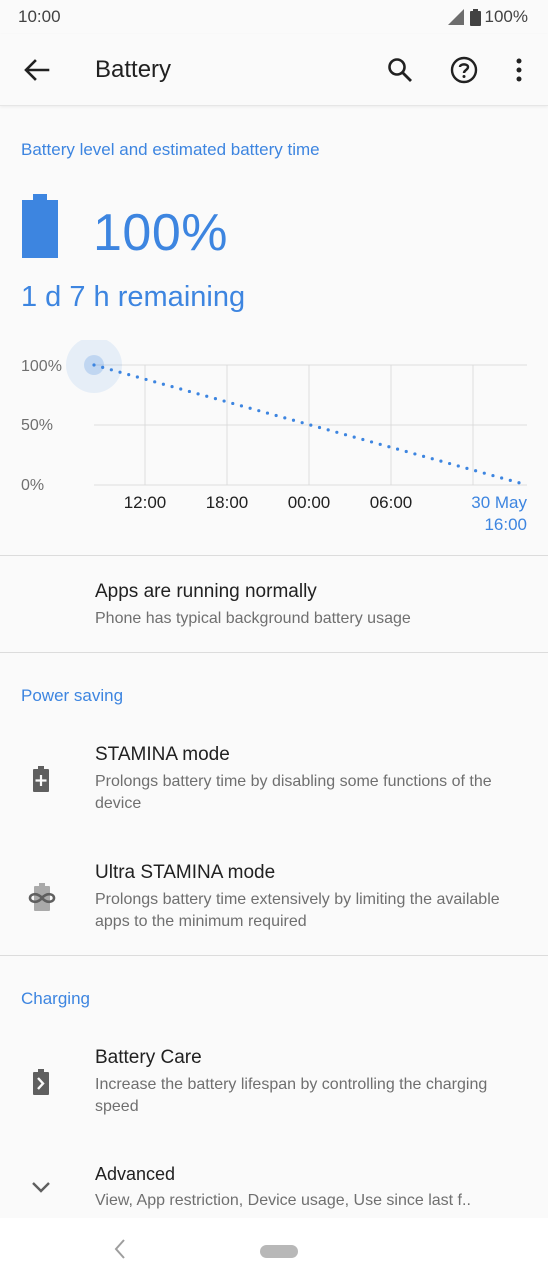 This screenshot has width=548, height=1282. Describe the element at coordinates (160, 233) in the screenshot. I see `battery-percentage: 100%` at that location.